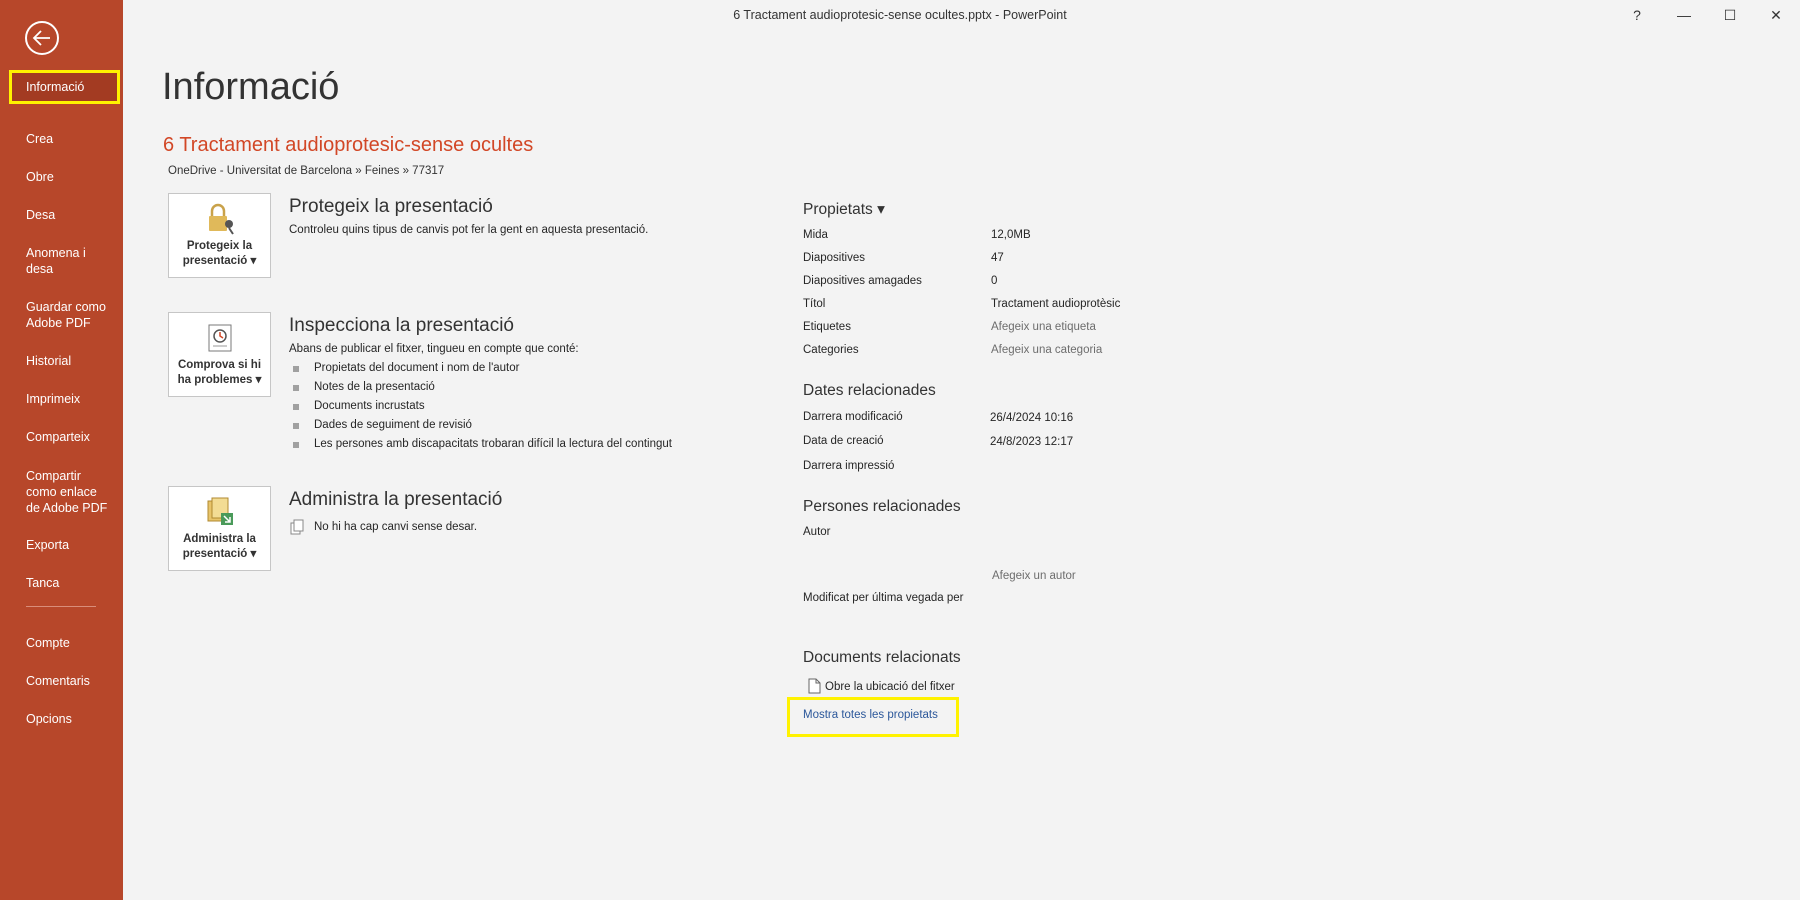  What do you see at coordinates (844, 209) in the screenshot?
I see `properties-dropdown: Propietats ▾` at bounding box center [844, 209].